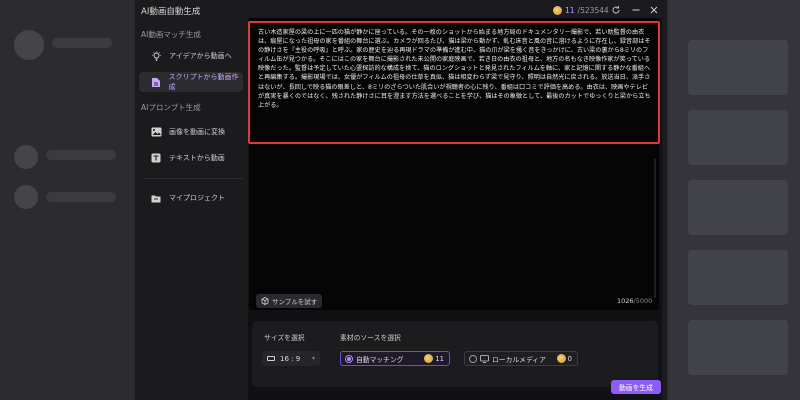 This screenshot has height=400, width=800. Describe the element at coordinates (643, 301) in the screenshot. I see `char-max: /5000` at that location.